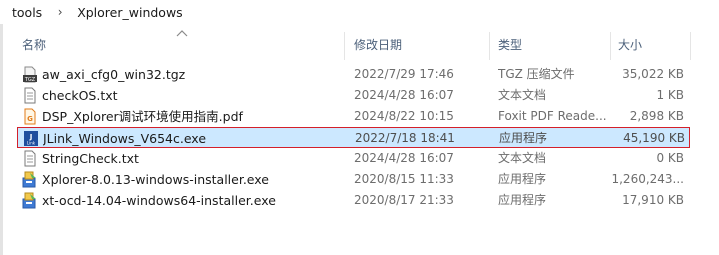  I want to click on file-date-modified: 2024/8/22 10:15, so click(404, 116).